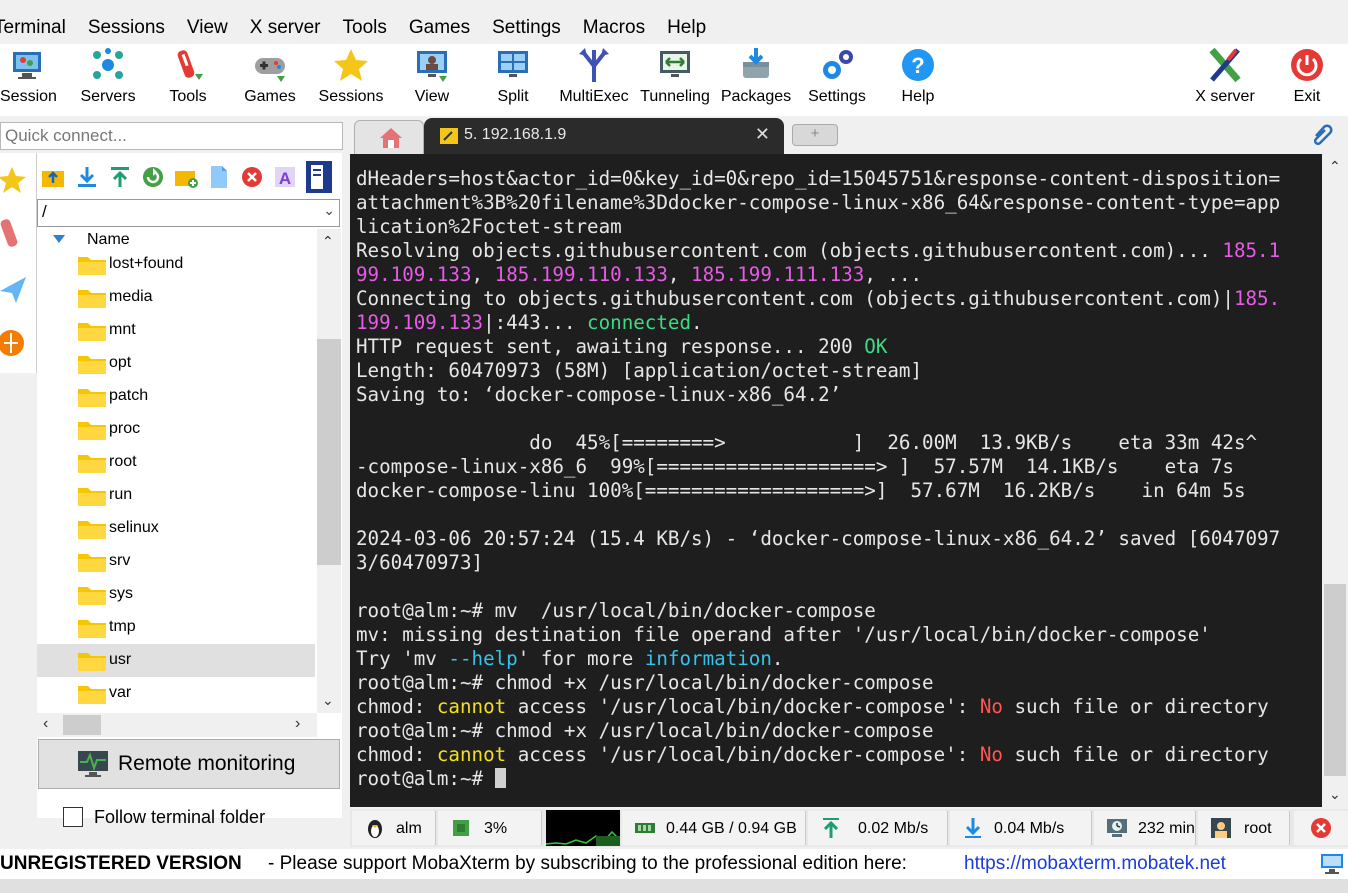 The width and height of the screenshot is (1348, 893). What do you see at coordinates (439, 28) in the screenshot?
I see `menu-games: Games` at bounding box center [439, 28].